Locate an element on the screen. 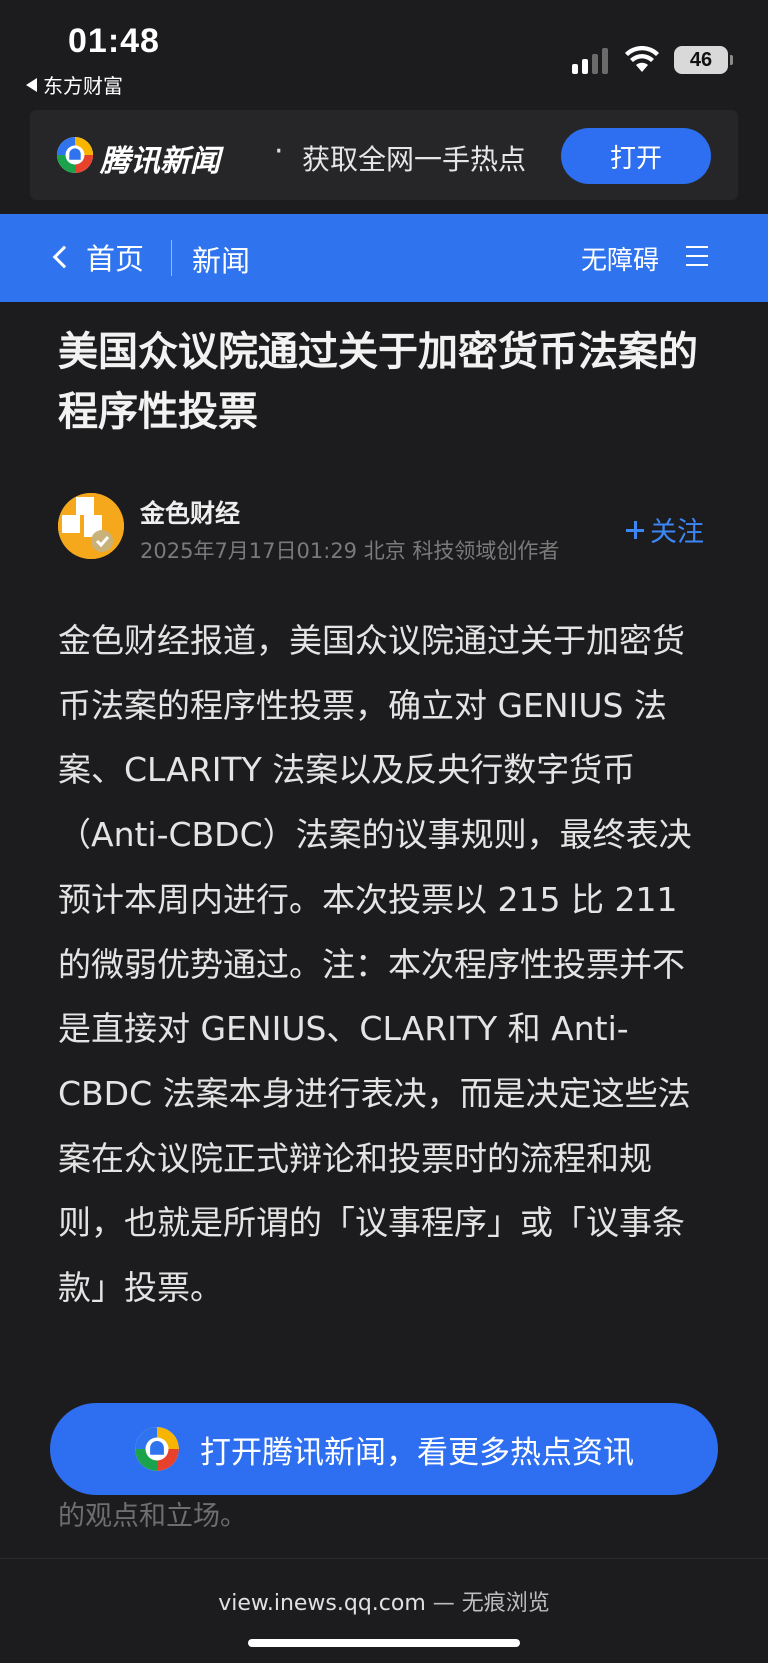  accessibility-button: 无障碍 is located at coordinates (620, 258).